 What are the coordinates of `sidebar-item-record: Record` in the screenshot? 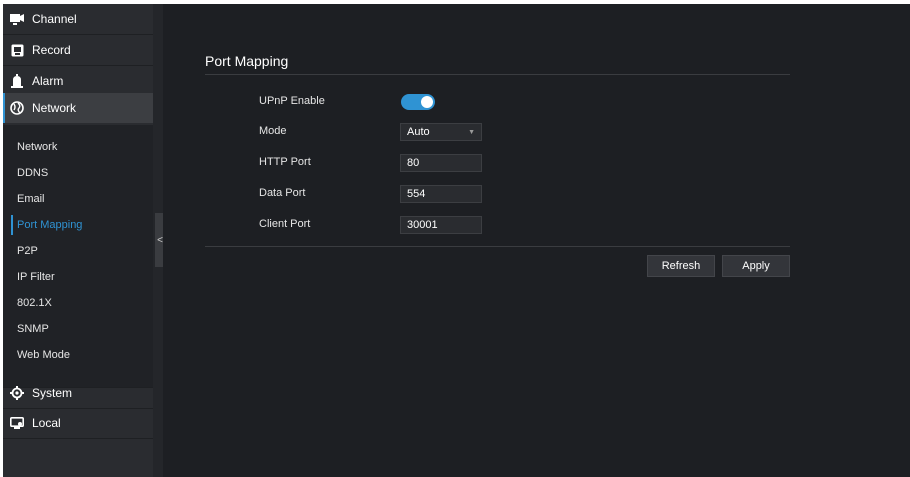 It's located at (78, 50).